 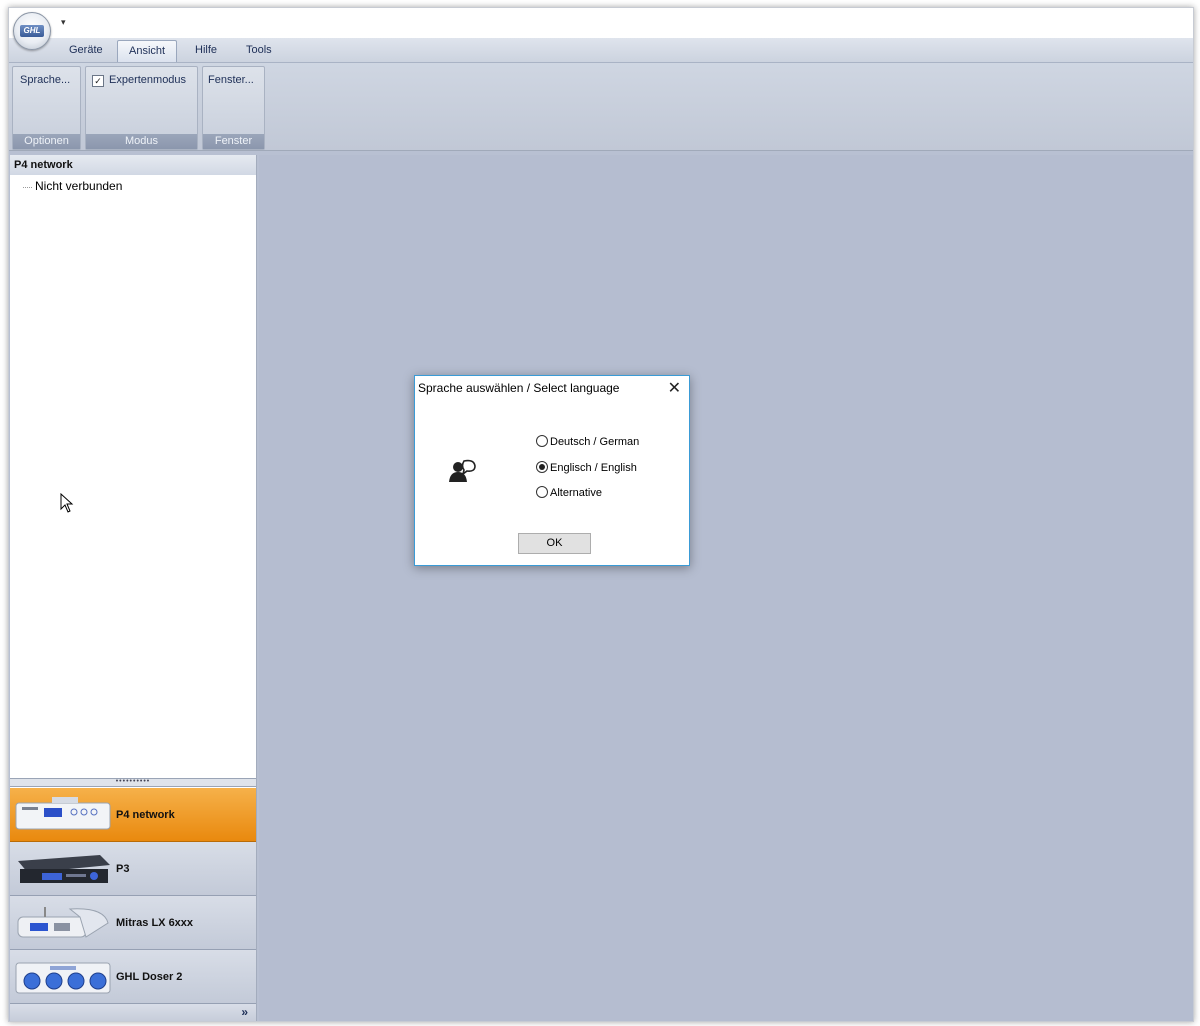 I want to click on ribbon-group-modus: ✓ Expertenmodus Modus, so click(x=141, y=108).